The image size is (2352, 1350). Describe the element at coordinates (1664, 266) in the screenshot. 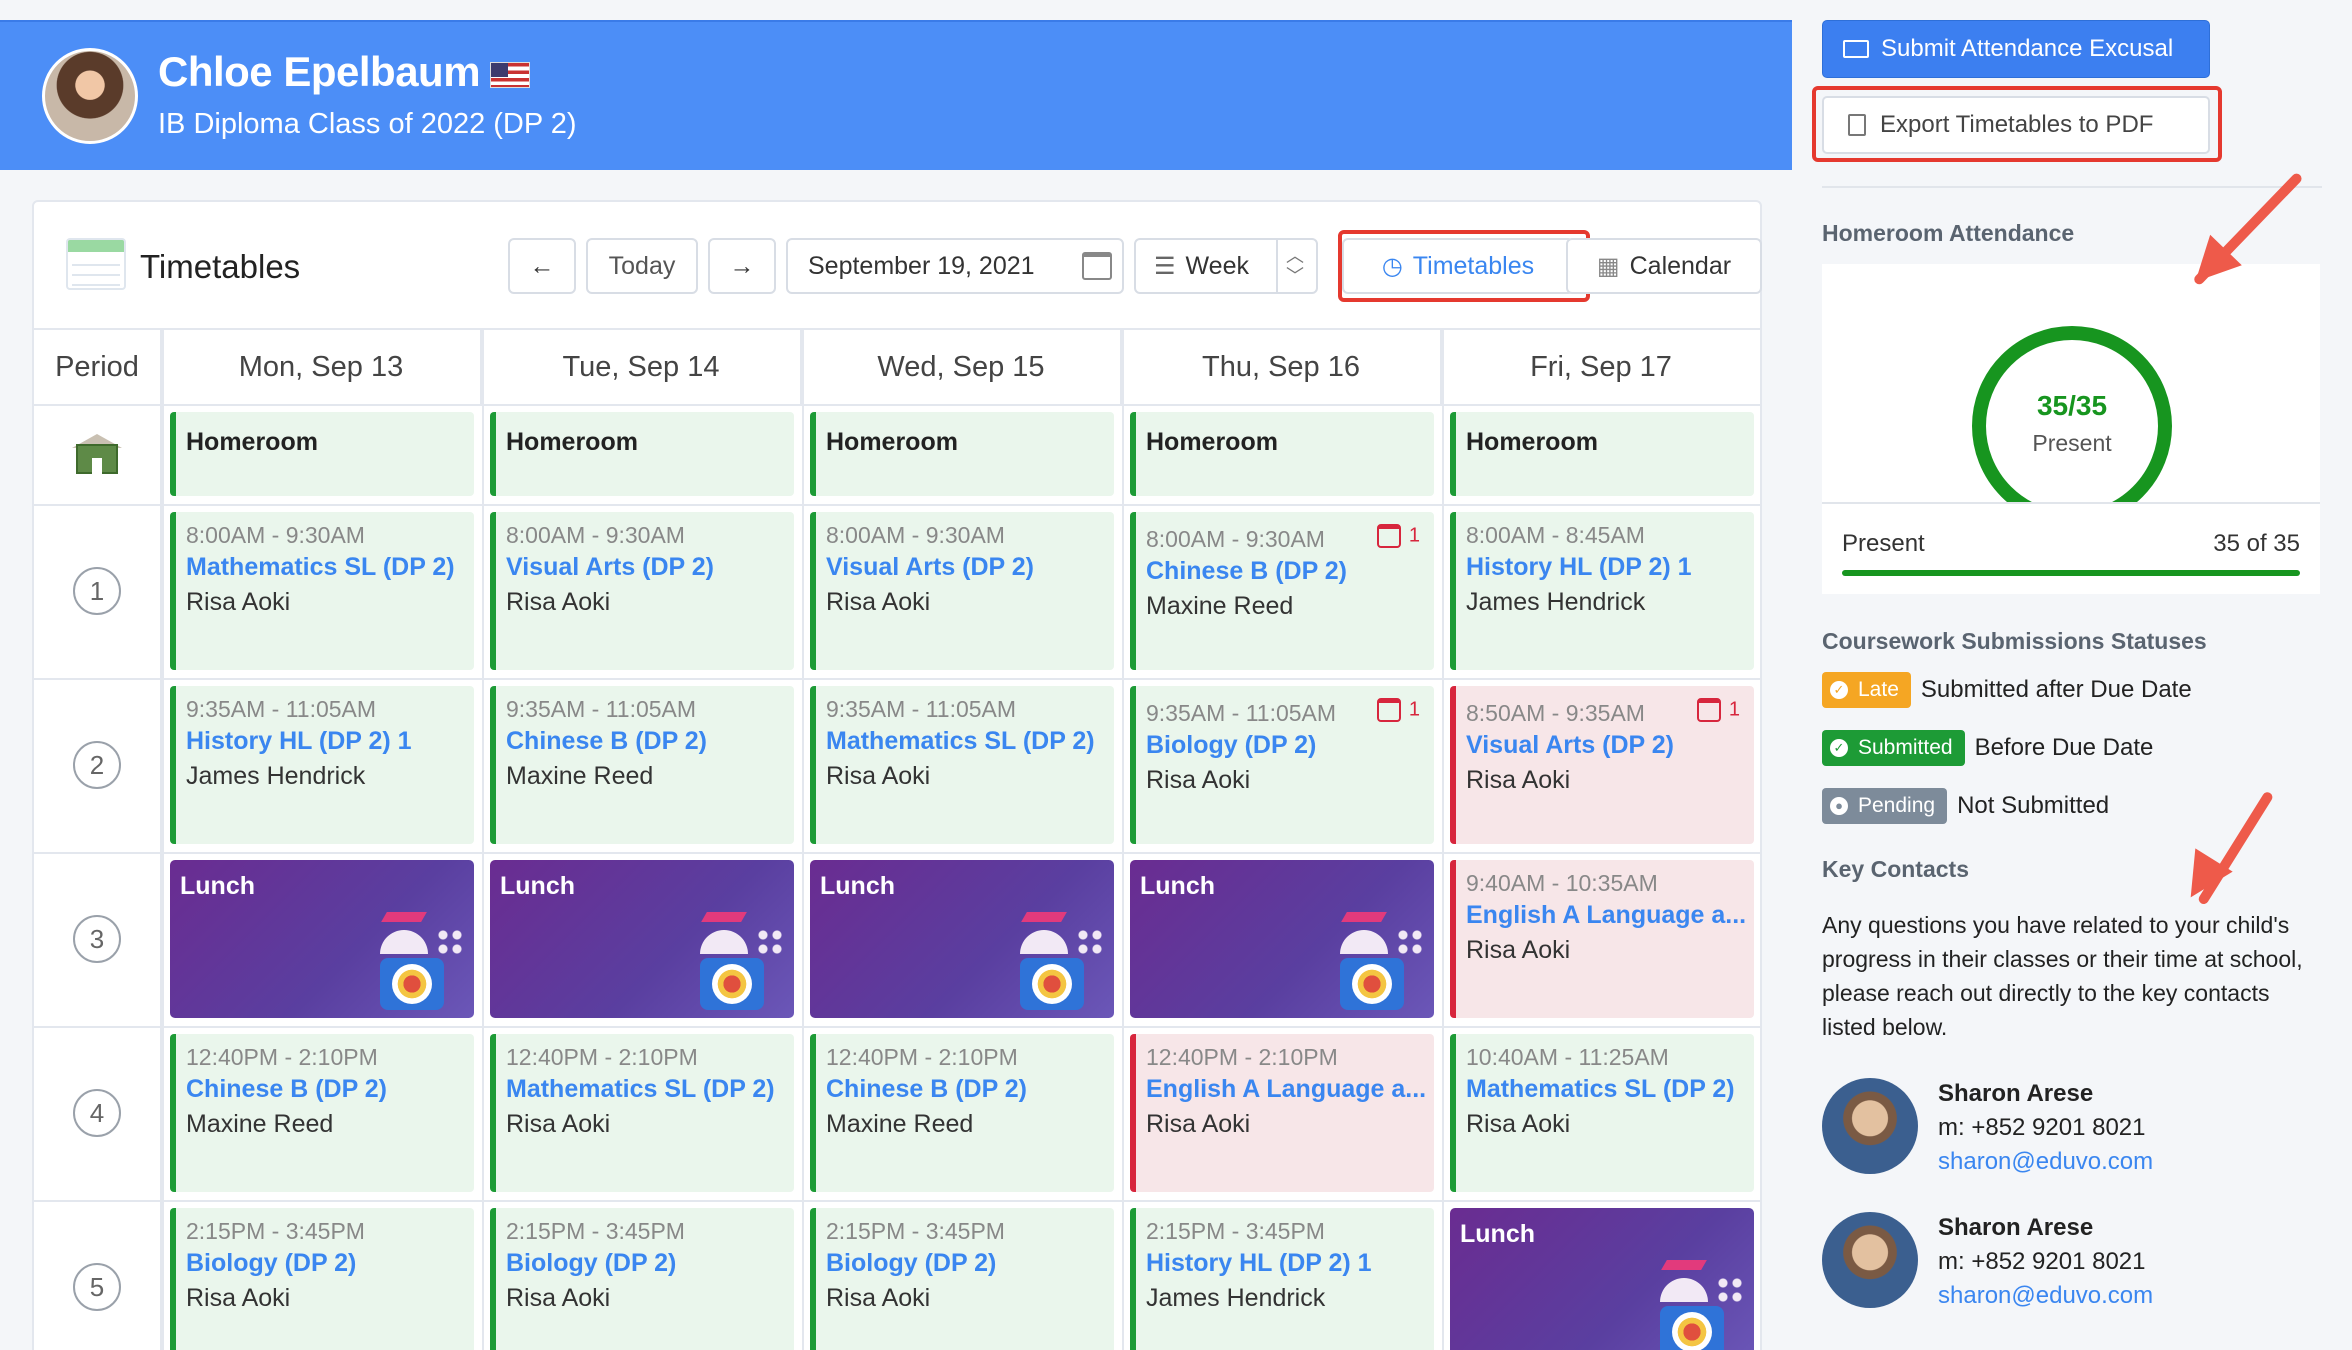

I see `calendar-view-button: ▦ Calendar` at that location.